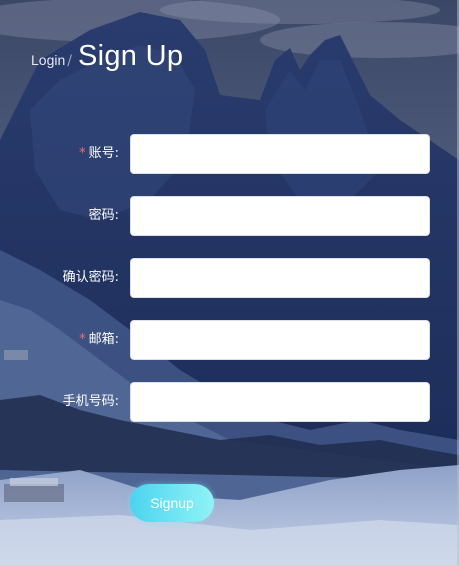  I want to click on form-row-account: * 账号:, so click(229, 154).